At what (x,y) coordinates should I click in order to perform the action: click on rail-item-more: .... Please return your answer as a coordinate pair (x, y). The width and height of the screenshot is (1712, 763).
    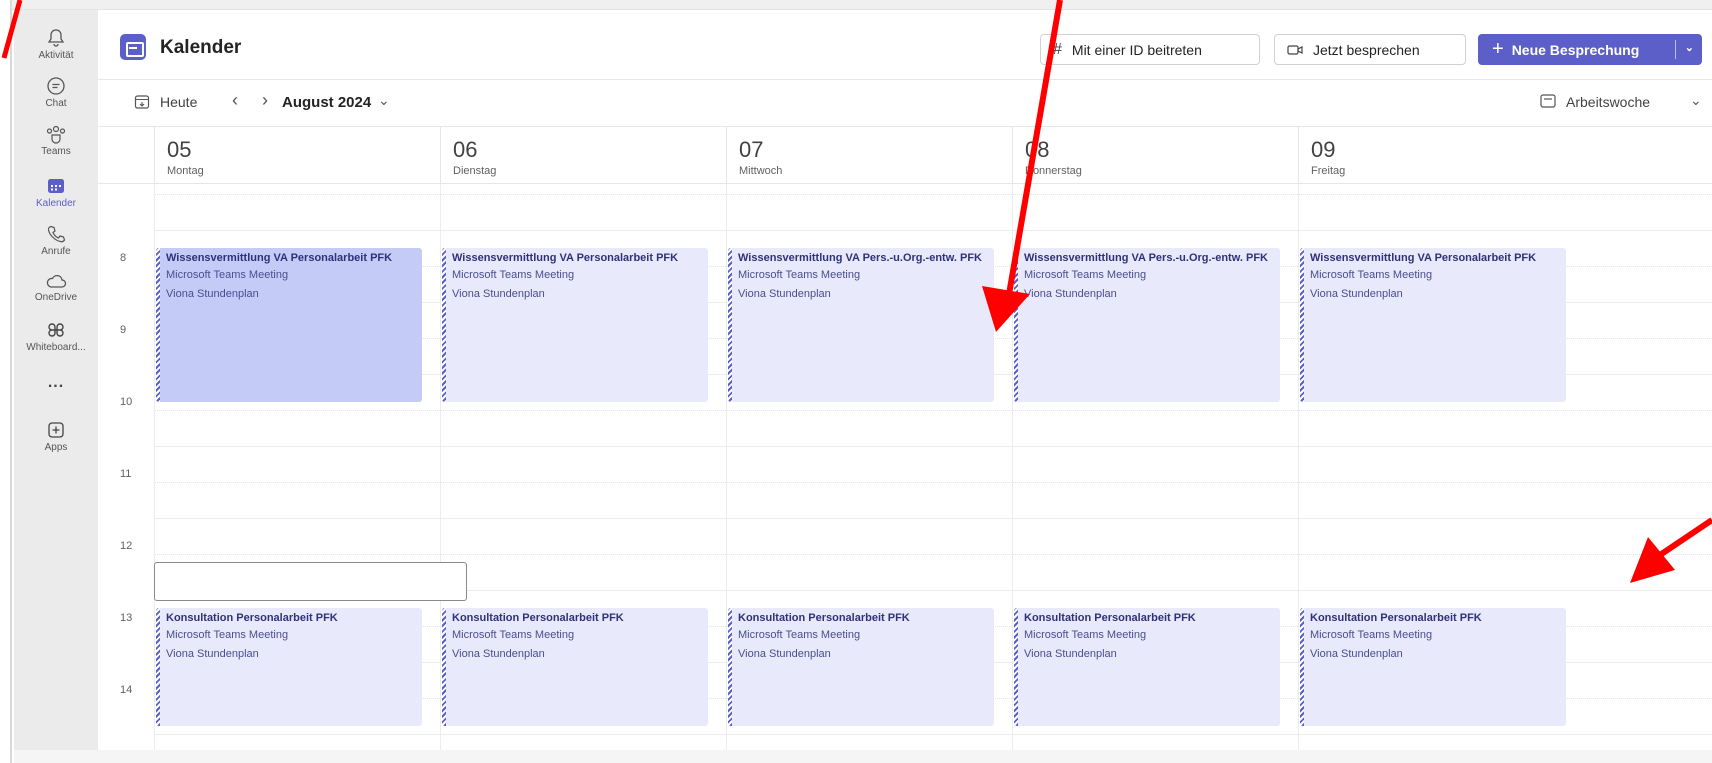
    Looking at the image, I should click on (56, 383).